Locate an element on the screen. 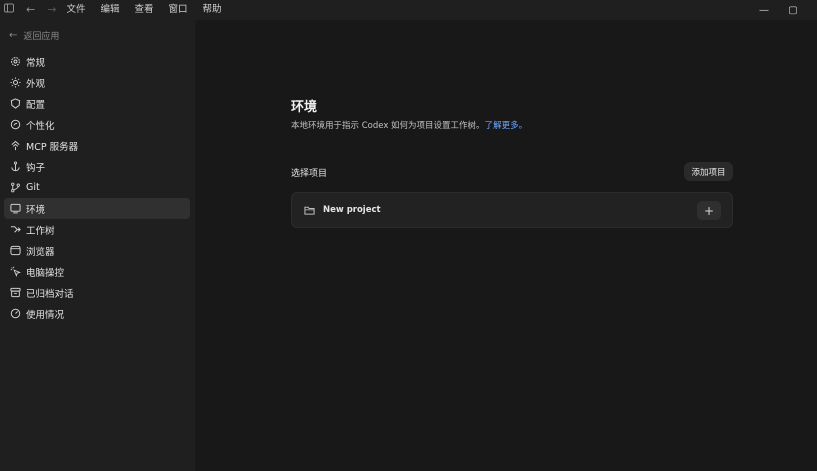 This screenshot has width=817, height=471. sidebar-item-label: 环境 is located at coordinates (36, 210).